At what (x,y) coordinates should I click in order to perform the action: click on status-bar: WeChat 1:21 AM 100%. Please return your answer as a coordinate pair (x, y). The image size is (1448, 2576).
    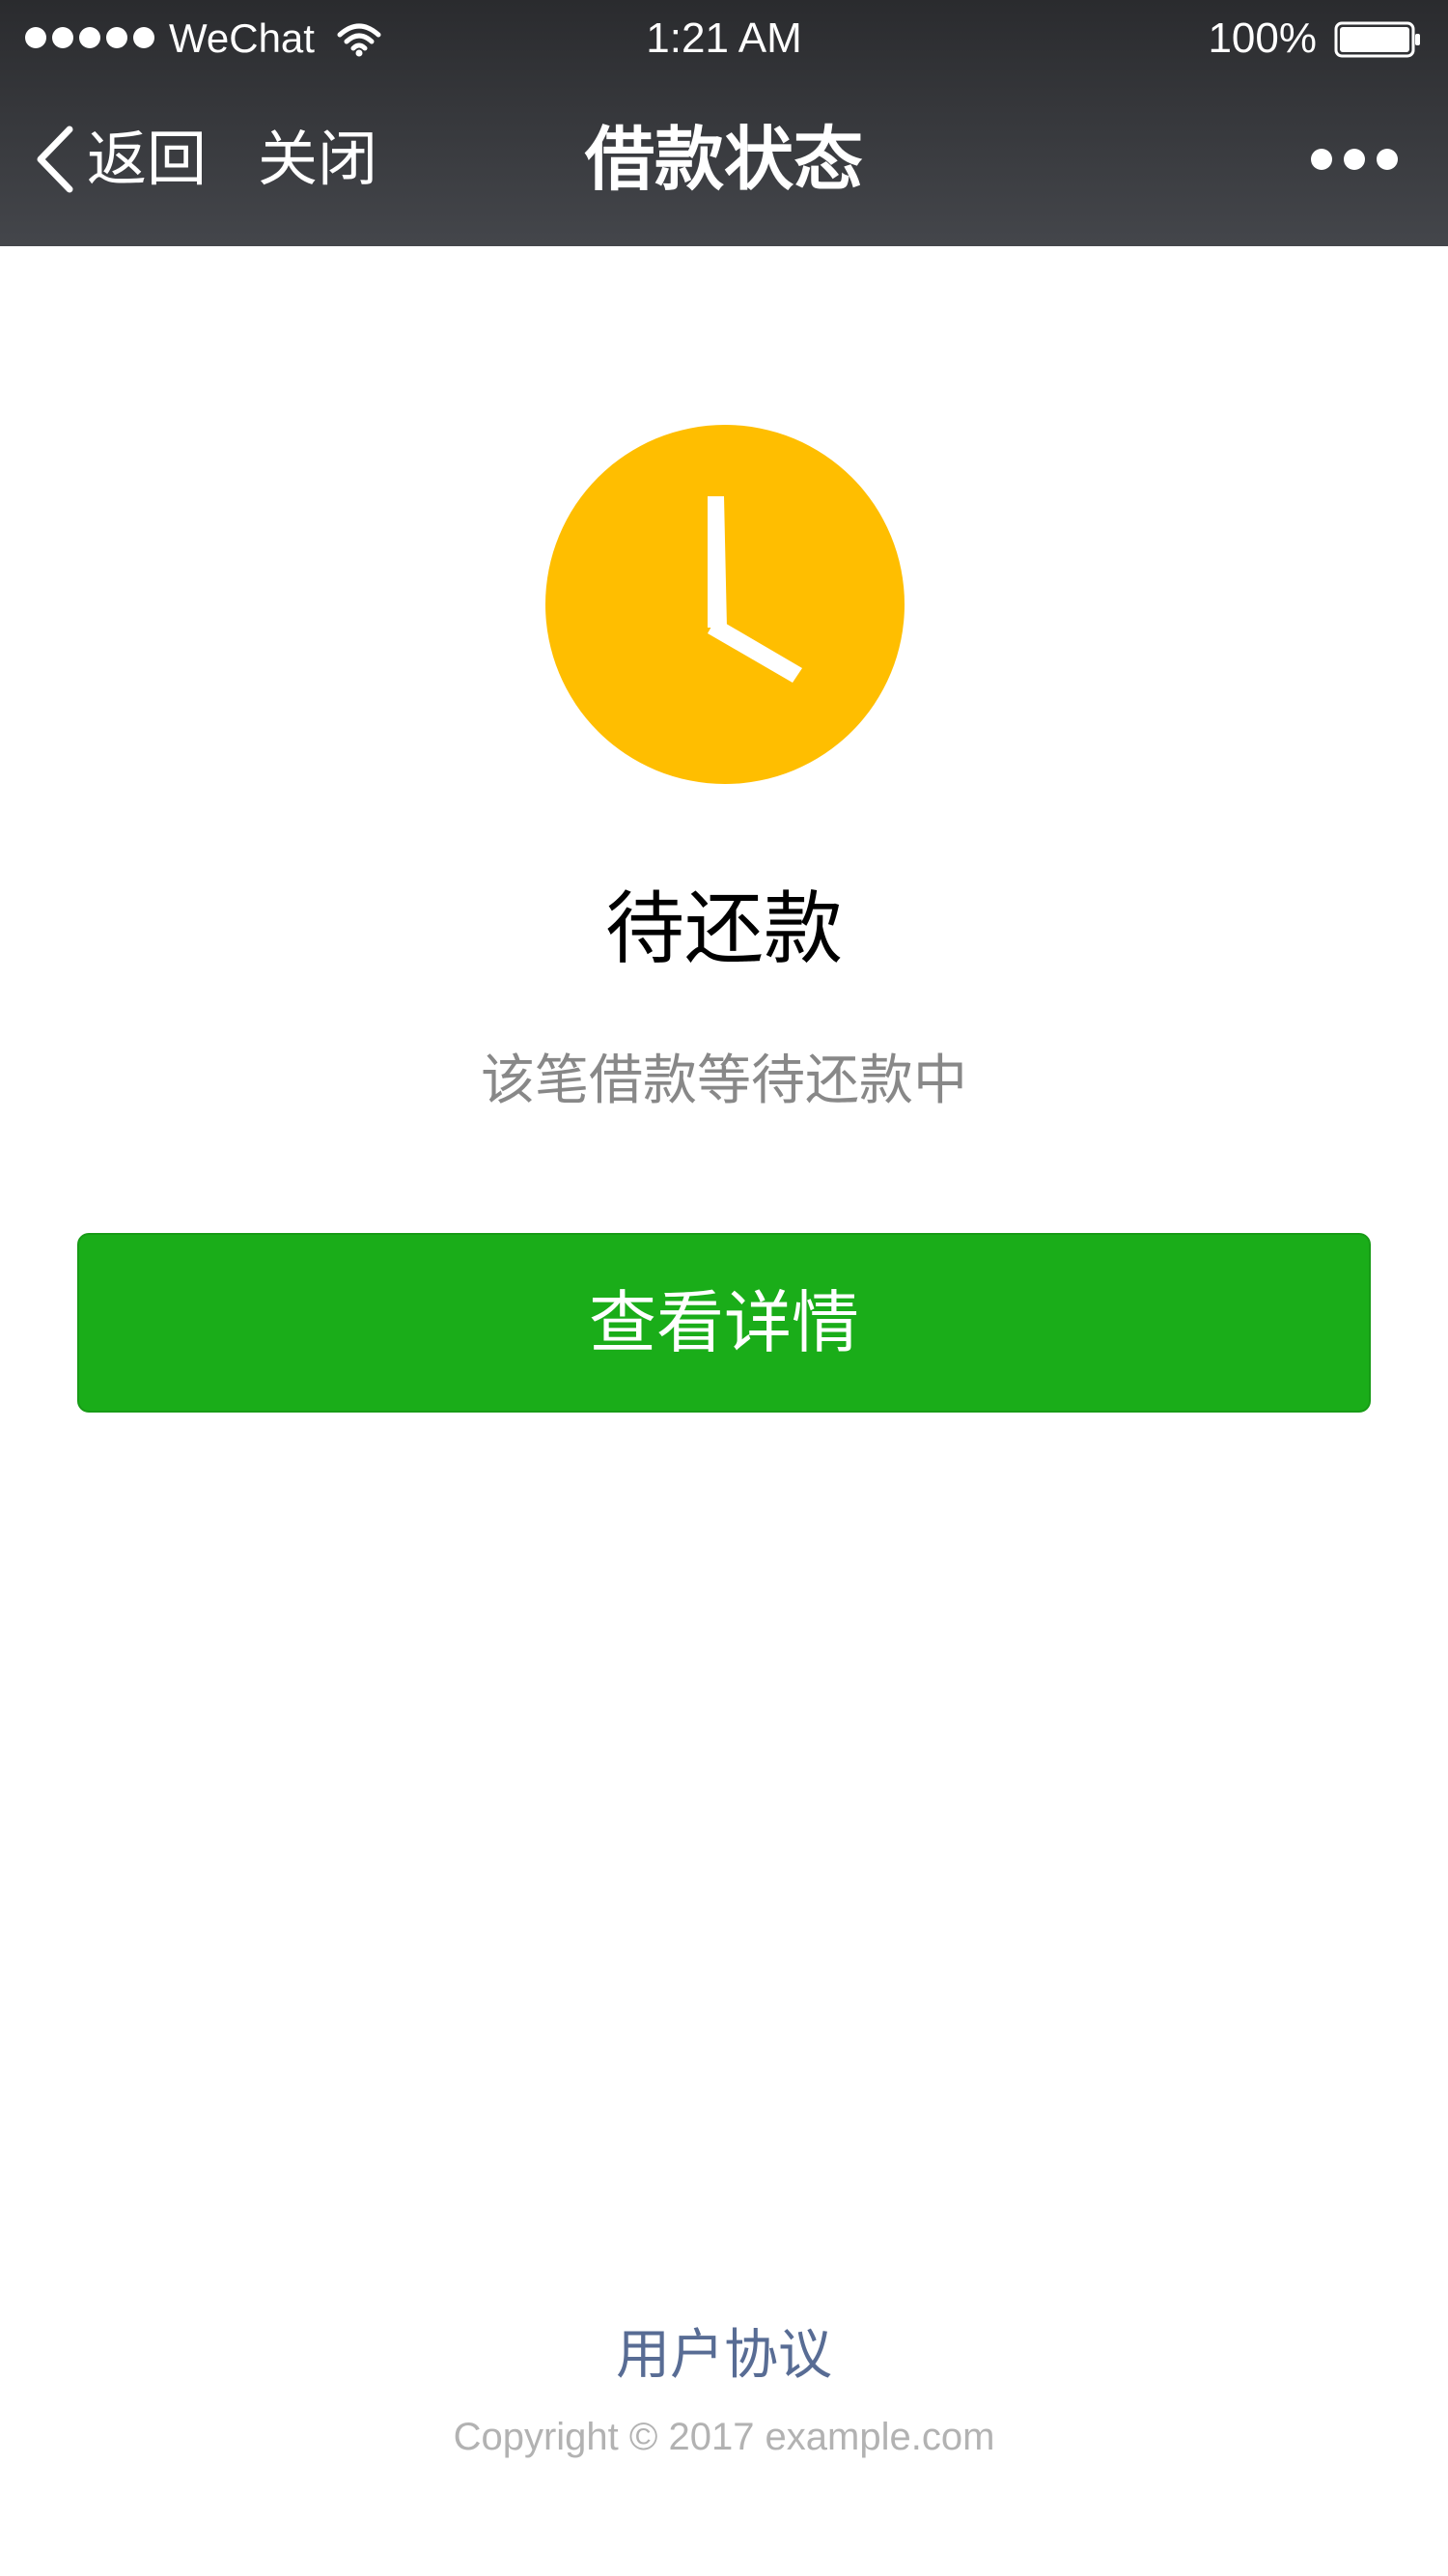
    Looking at the image, I should click on (724, 39).